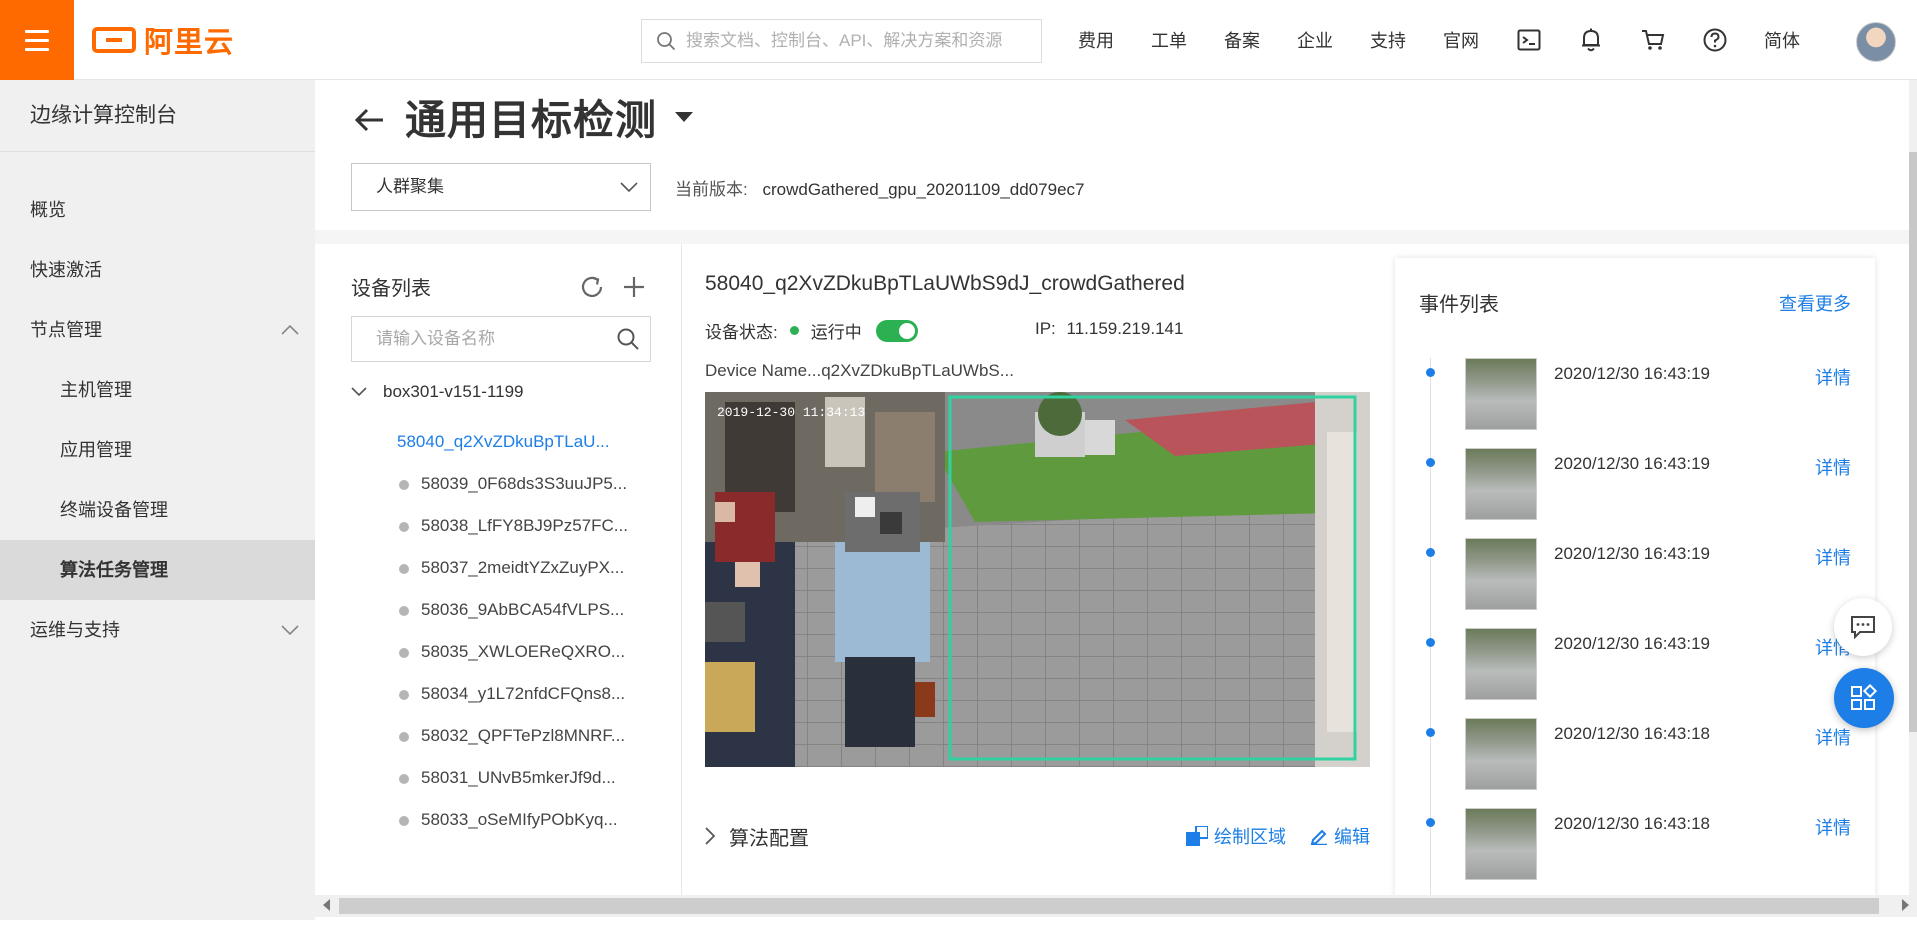 This screenshot has height=925, width=1917. What do you see at coordinates (856, 41) in the screenshot?
I see `global-search-input` at bounding box center [856, 41].